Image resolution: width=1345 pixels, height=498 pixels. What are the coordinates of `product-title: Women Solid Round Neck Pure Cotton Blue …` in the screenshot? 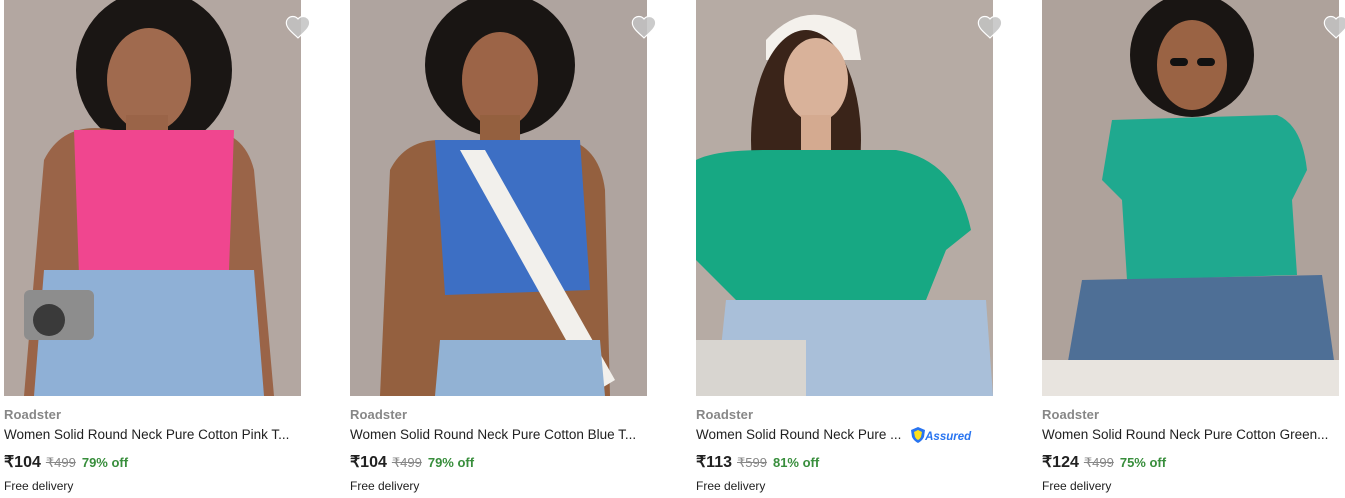 It's located at (493, 434).